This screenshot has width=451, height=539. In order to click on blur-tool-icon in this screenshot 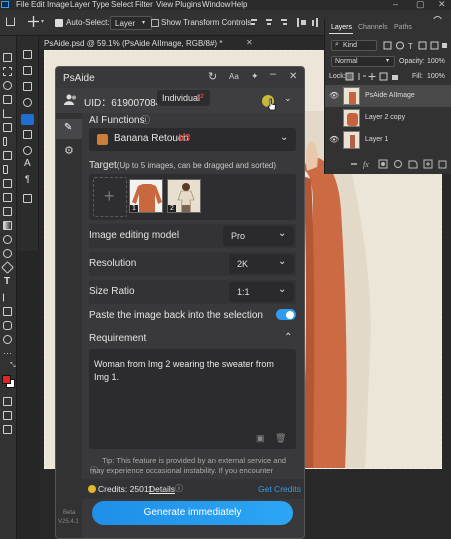, I will do `click(7, 239)`.